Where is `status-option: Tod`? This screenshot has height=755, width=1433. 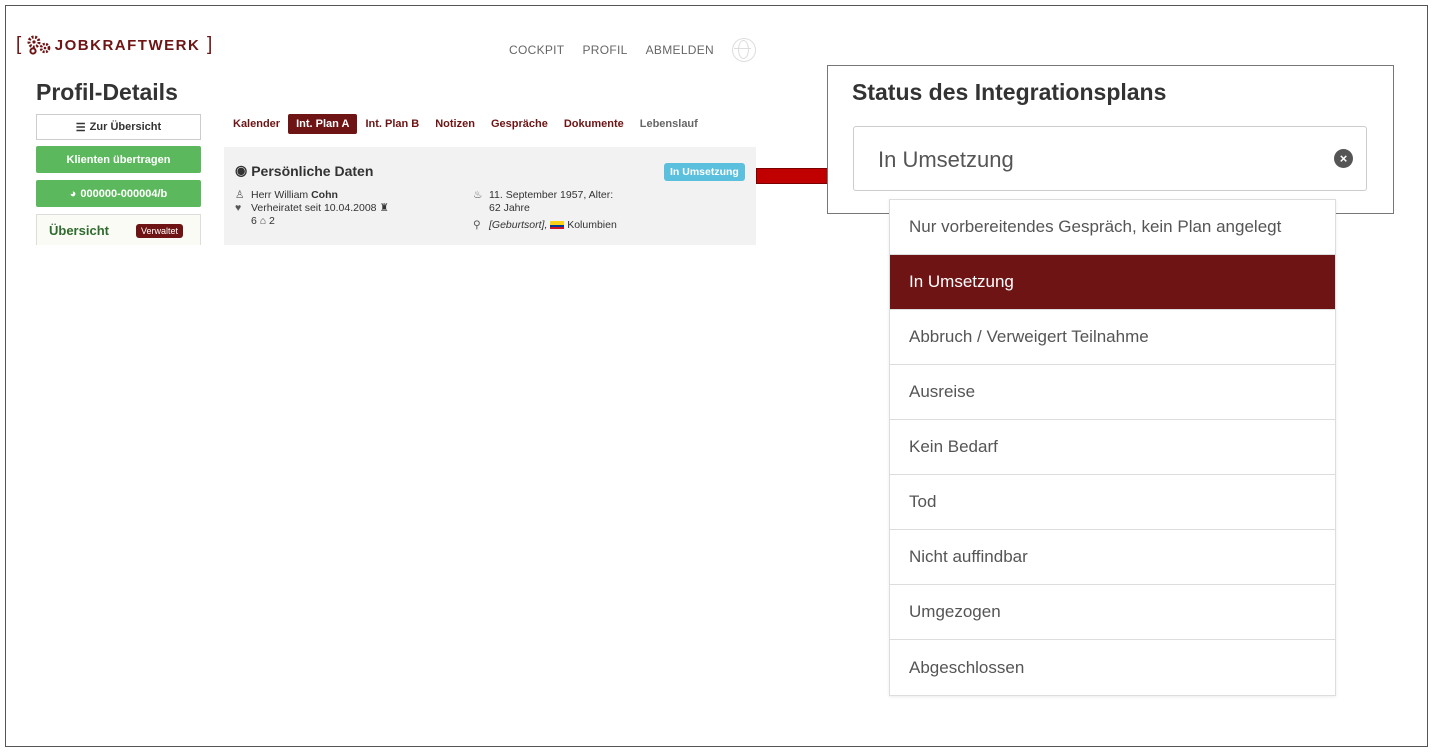
status-option: Tod is located at coordinates (1112, 502).